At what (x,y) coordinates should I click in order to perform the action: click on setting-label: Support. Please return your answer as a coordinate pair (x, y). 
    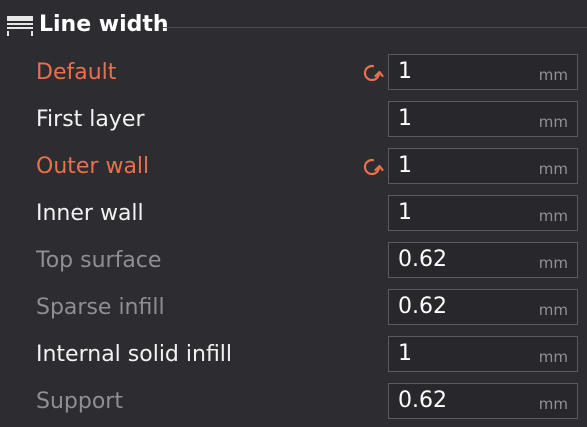
    Looking at the image, I should click on (79, 401).